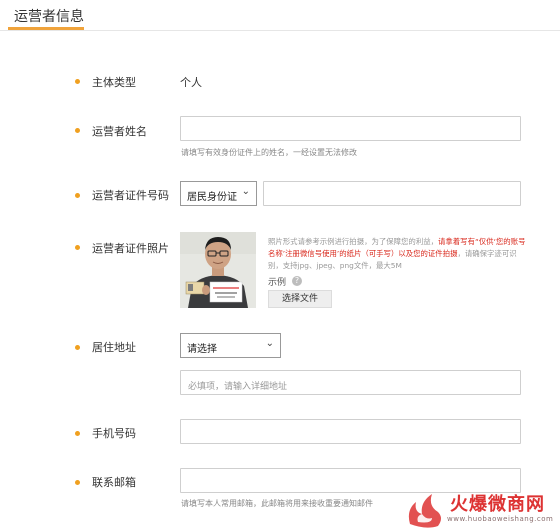 The image size is (560, 529). Describe the element at coordinates (114, 82) in the screenshot. I see `entity-type-label: 主体类型` at that location.